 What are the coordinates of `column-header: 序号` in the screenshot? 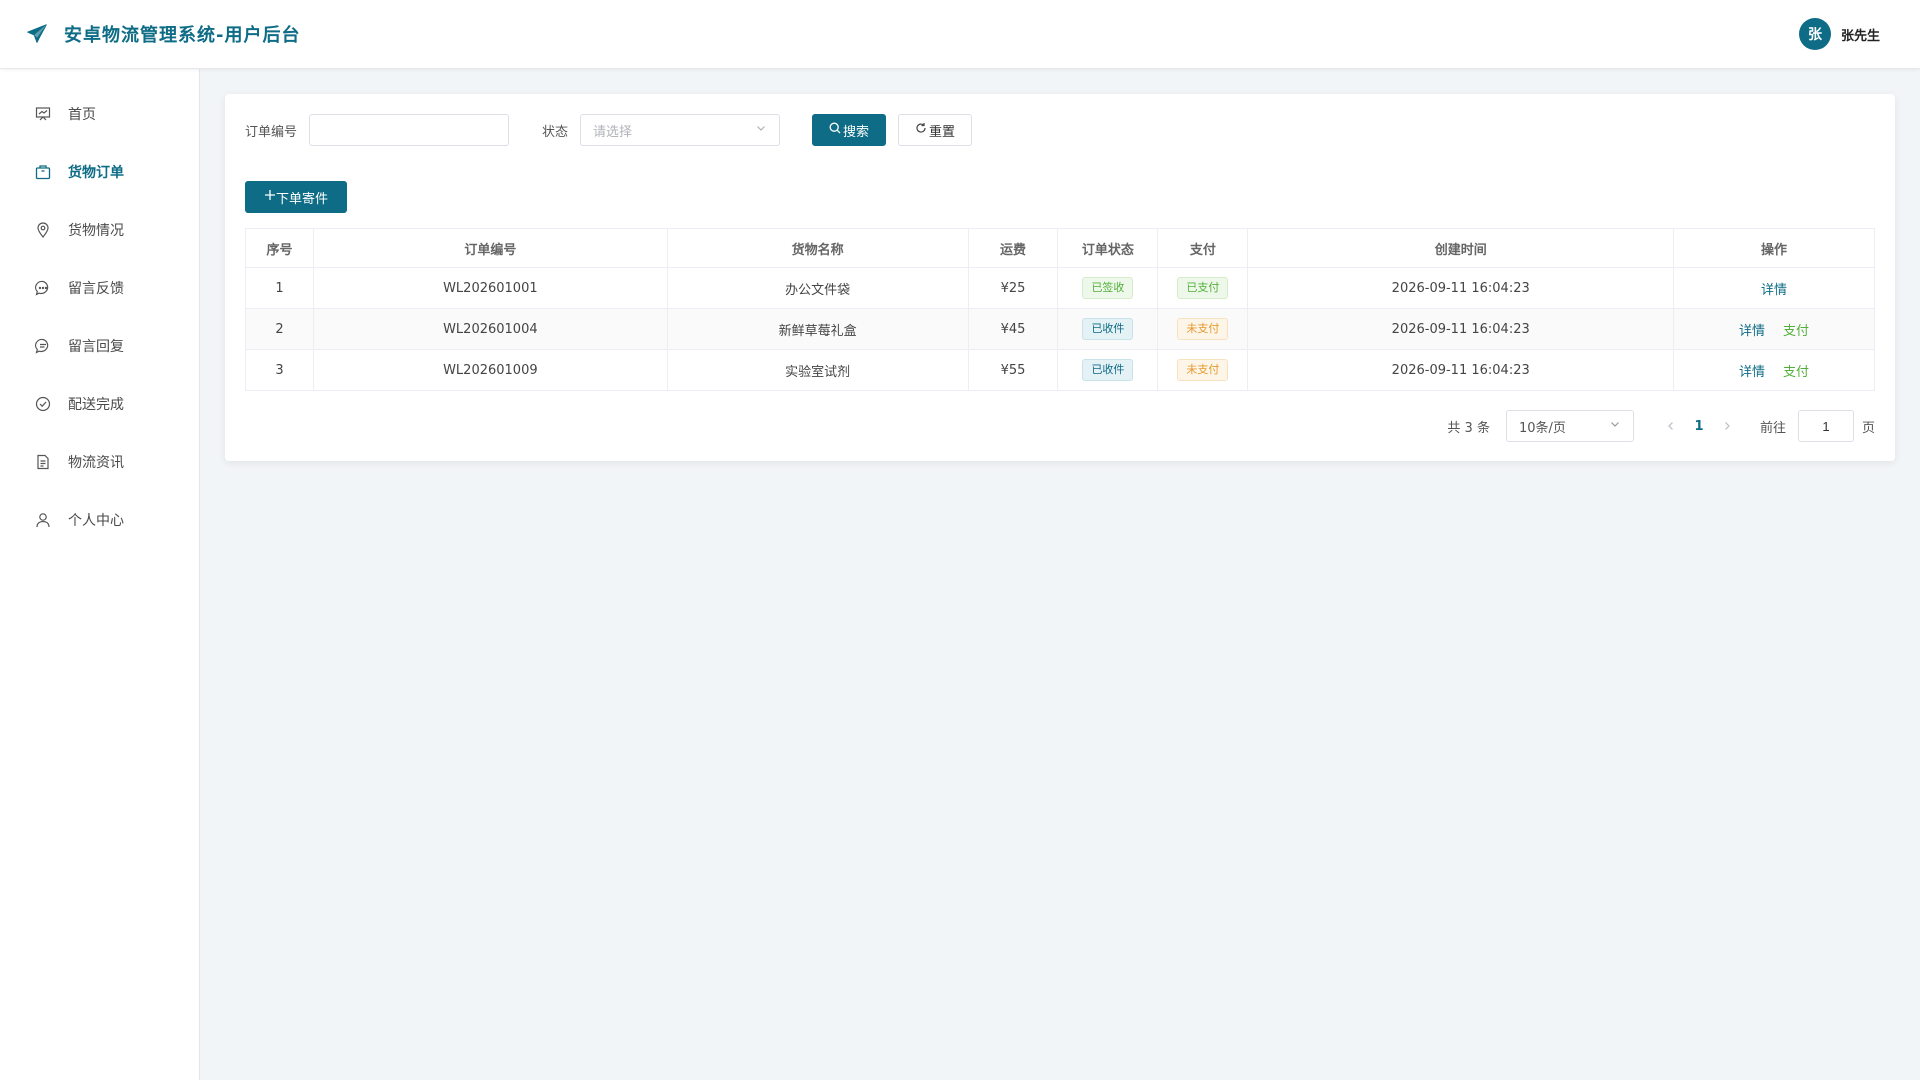 It's located at (279, 248).